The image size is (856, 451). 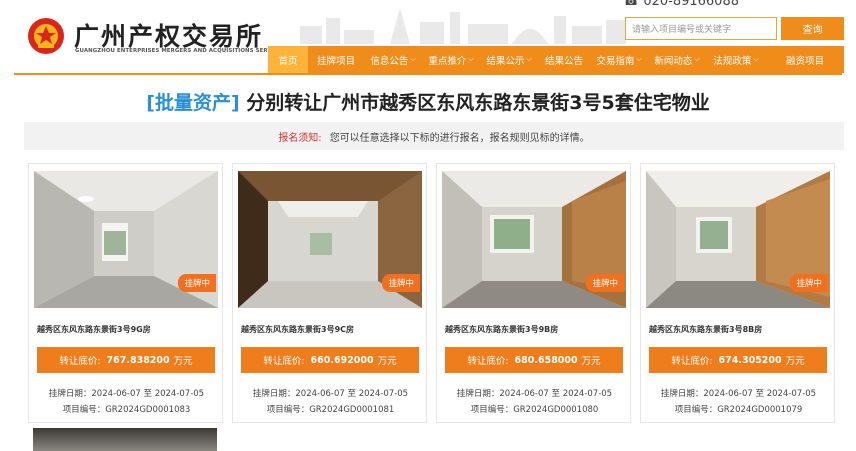 What do you see at coordinates (478, 103) in the screenshot?
I see `page-title-text: 分别转让广州市越秀区东风东路东景街3号5套住宅物业` at bounding box center [478, 103].